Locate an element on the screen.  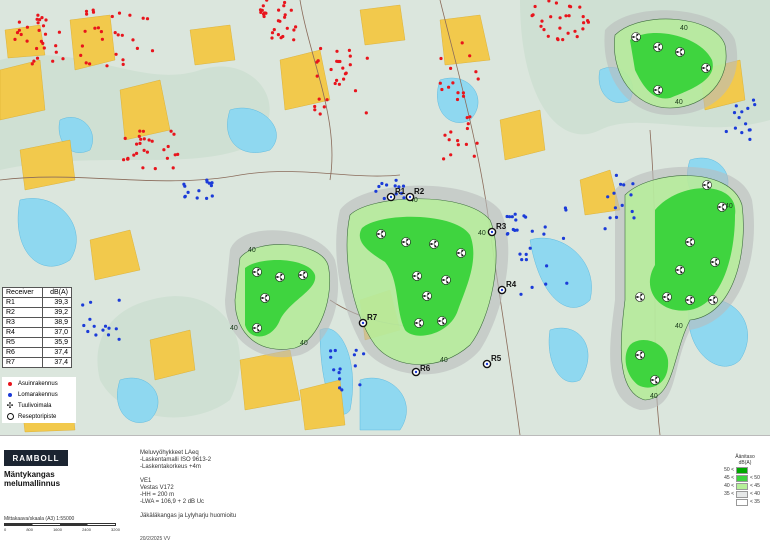
receiver-value: 38,9 is located at coordinates (57, 322).